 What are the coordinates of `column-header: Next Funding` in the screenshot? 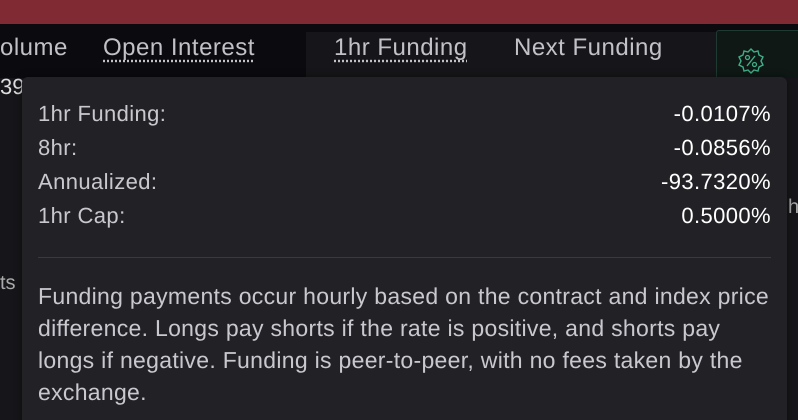 It's located at (588, 48).